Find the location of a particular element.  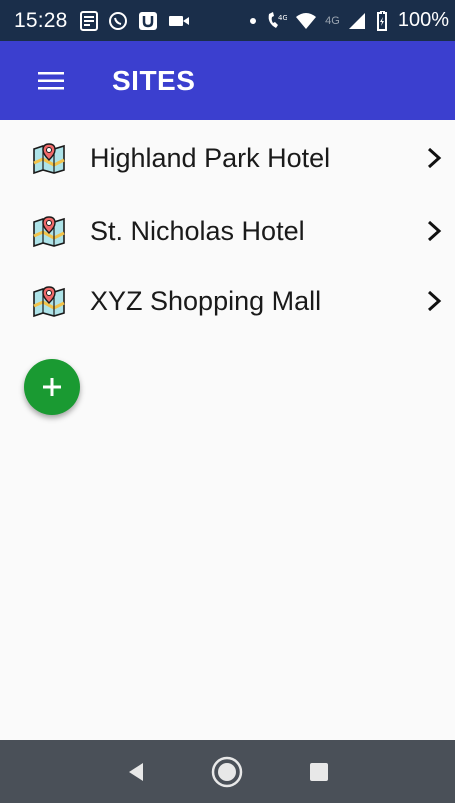

hamburger-menu-icon is located at coordinates (51, 80).